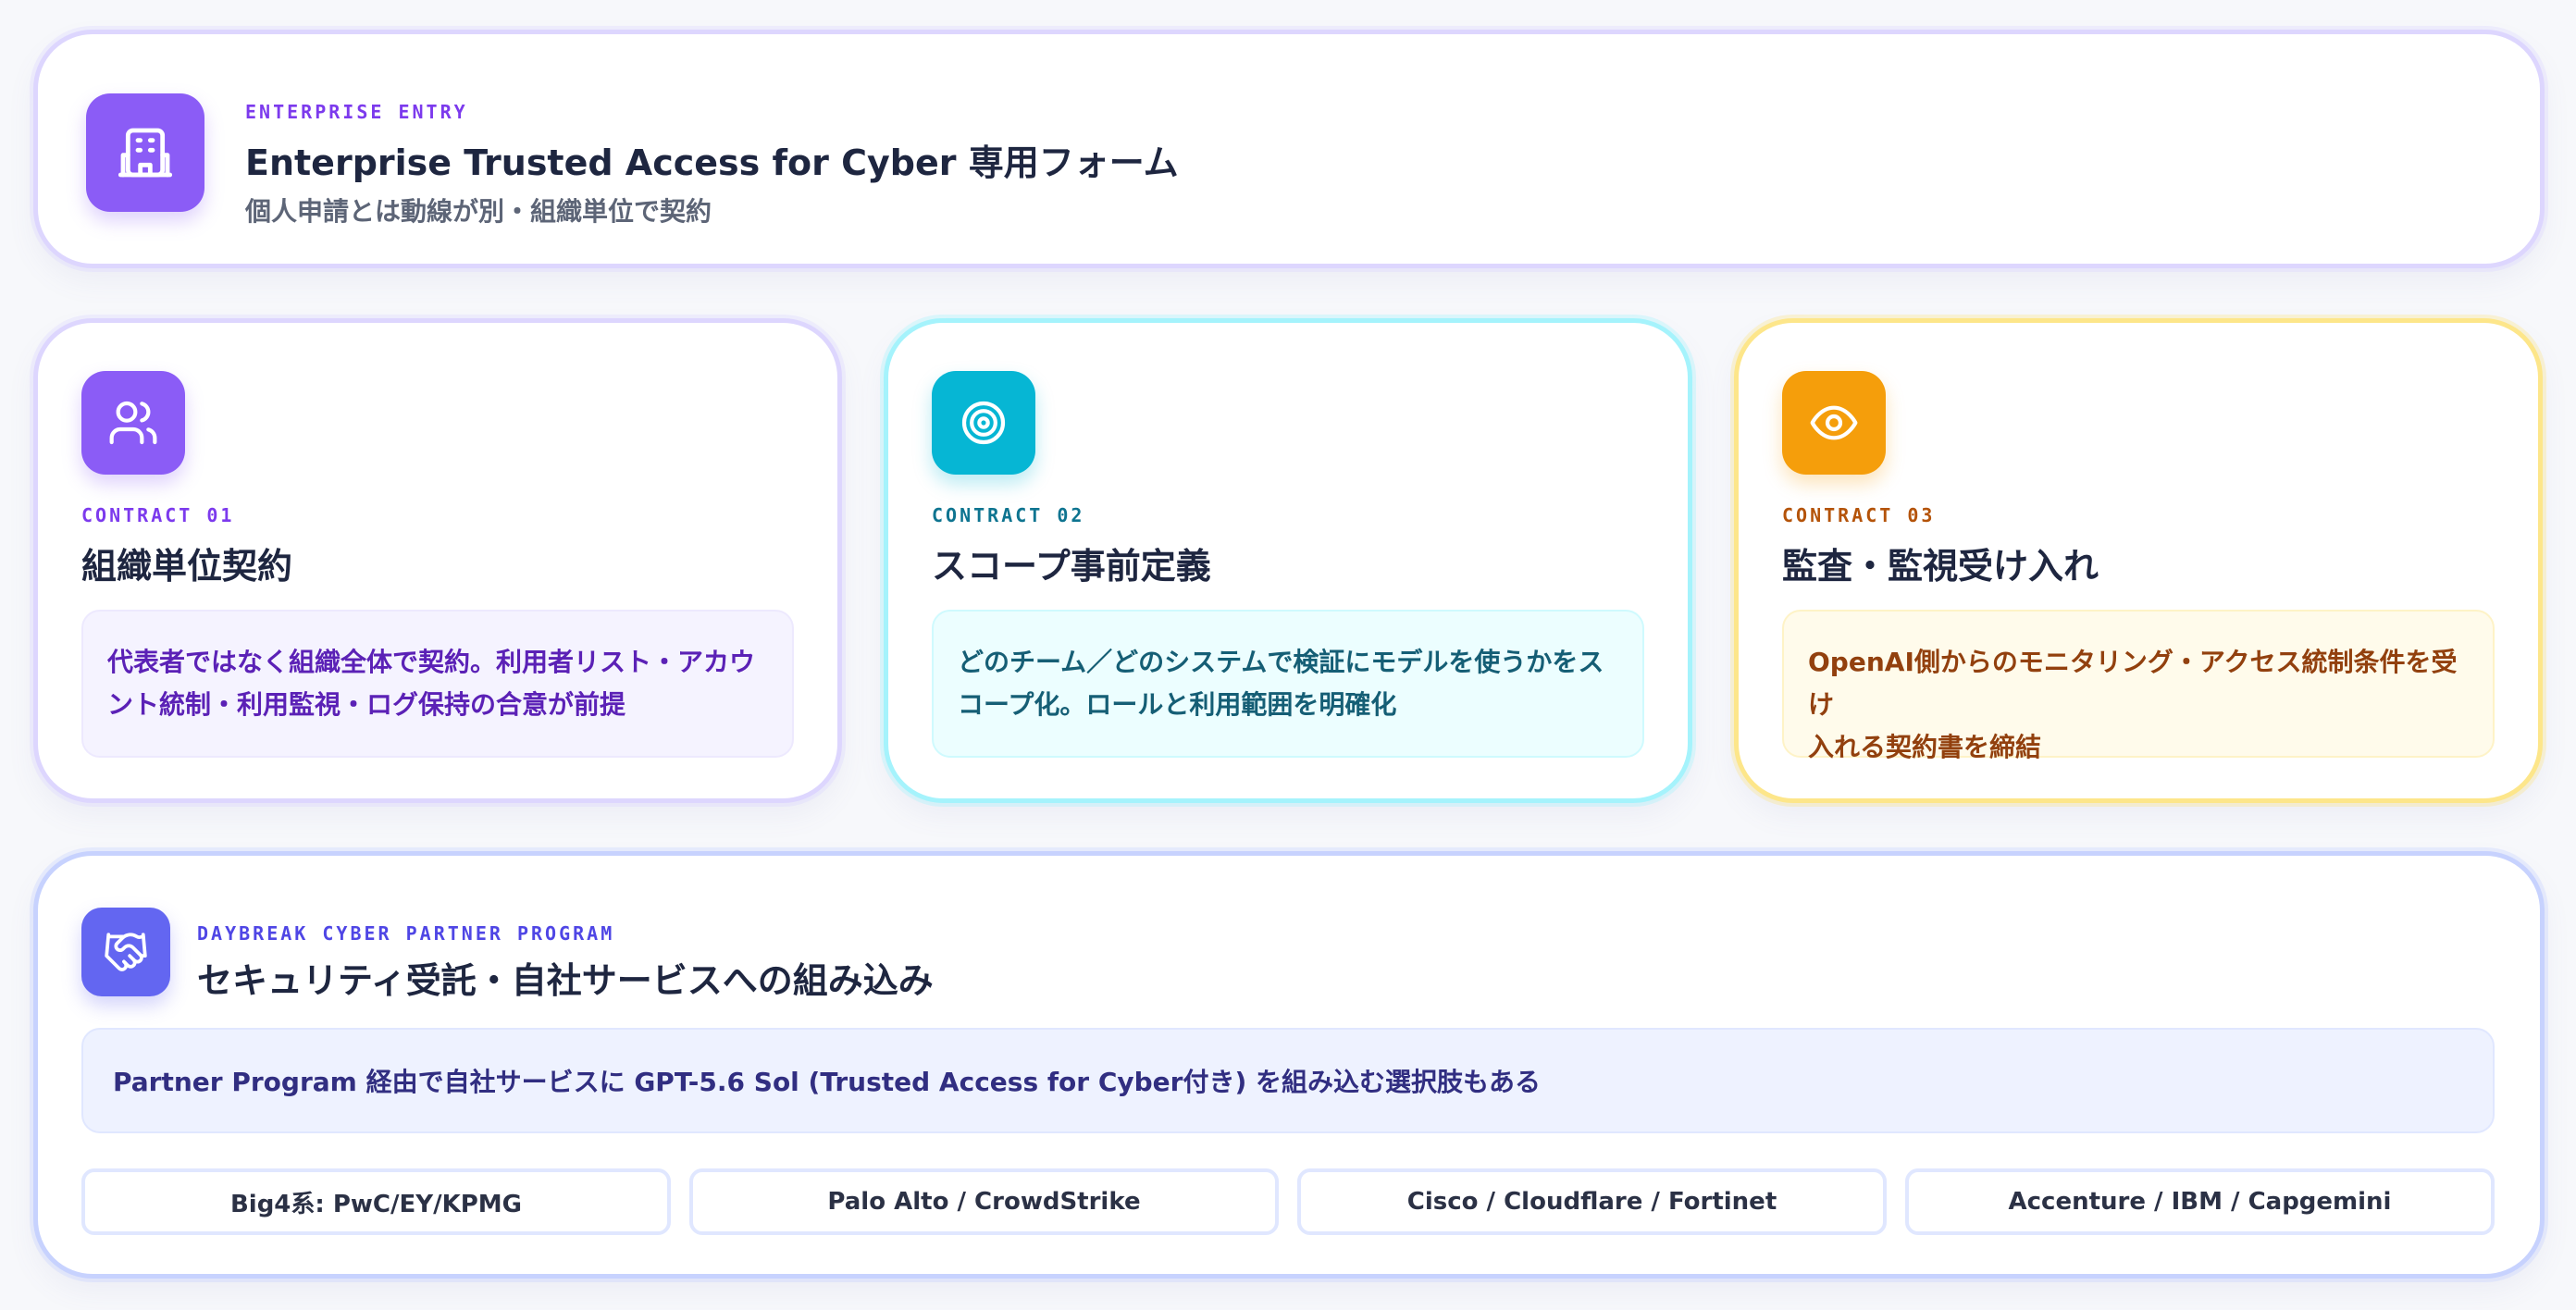 The height and width of the screenshot is (1310, 2576). Describe the element at coordinates (1834, 423) in the screenshot. I see `eye-icon` at that location.